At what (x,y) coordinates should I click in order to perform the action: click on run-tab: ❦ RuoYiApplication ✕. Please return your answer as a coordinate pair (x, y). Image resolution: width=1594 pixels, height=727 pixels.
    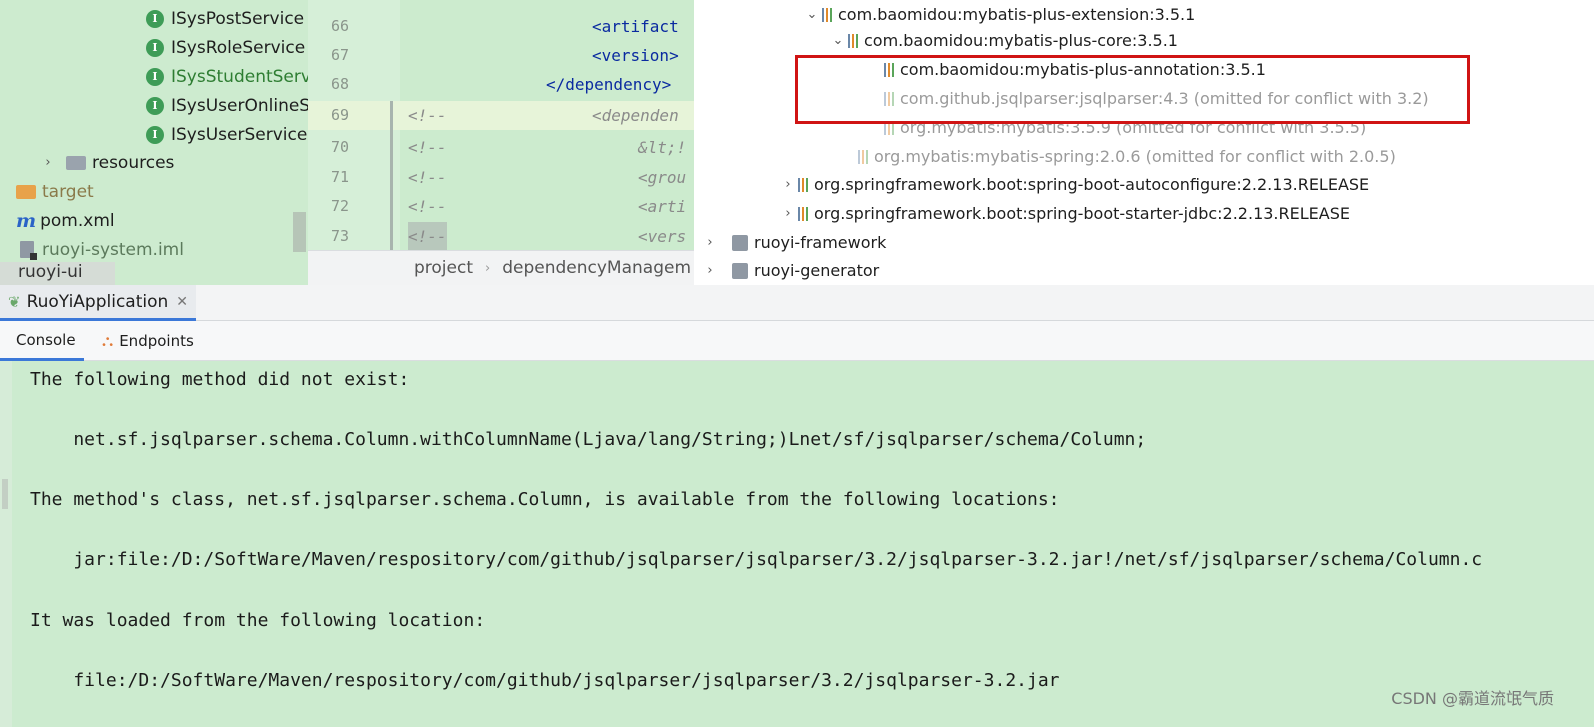
    Looking at the image, I should click on (98, 303).